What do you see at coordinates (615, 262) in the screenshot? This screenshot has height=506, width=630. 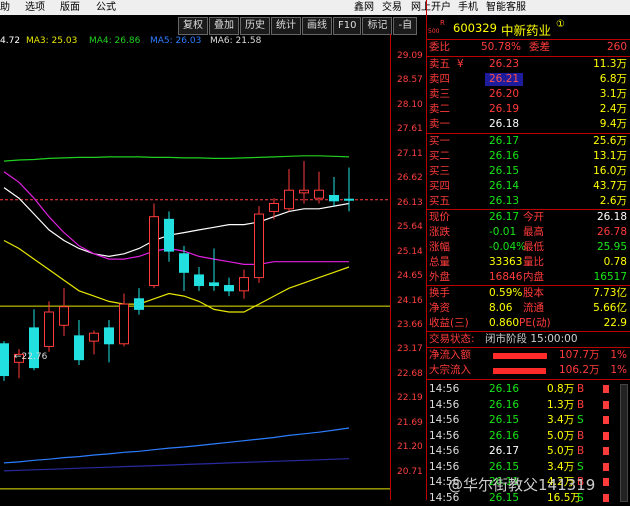 I see `volume-ratio: 0.78` at bounding box center [615, 262].